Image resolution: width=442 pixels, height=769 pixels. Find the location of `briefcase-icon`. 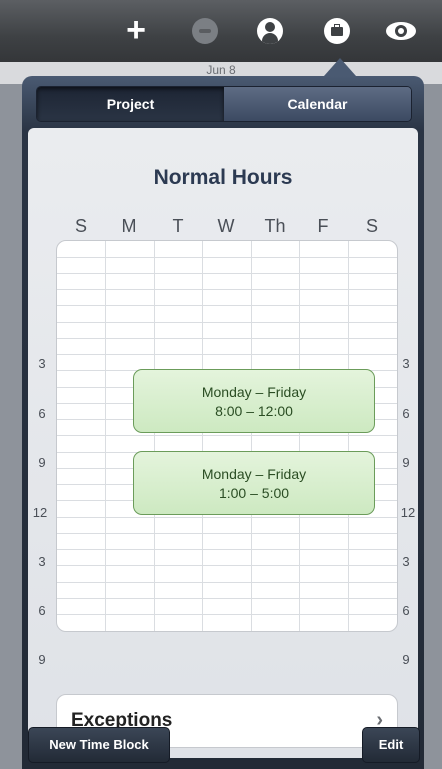

briefcase-icon is located at coordinates (337, 31).